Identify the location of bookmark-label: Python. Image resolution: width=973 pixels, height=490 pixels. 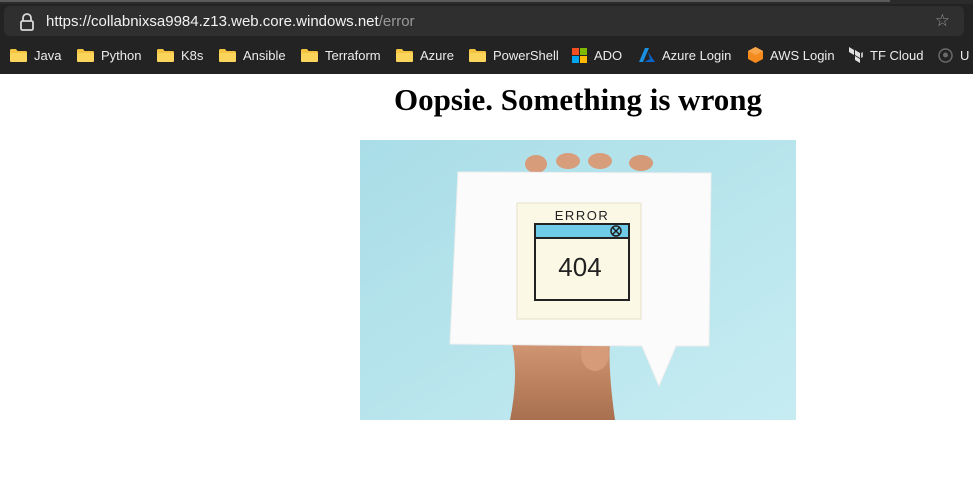
(121, 55).